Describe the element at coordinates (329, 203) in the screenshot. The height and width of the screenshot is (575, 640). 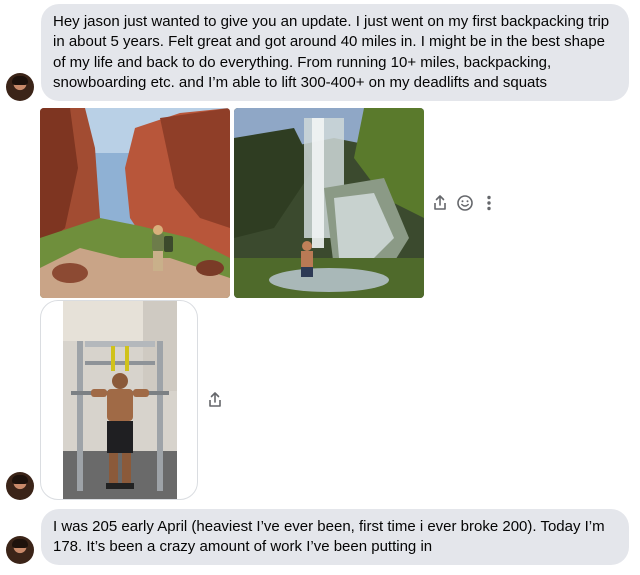
I see `photo-waterfall` at that location.